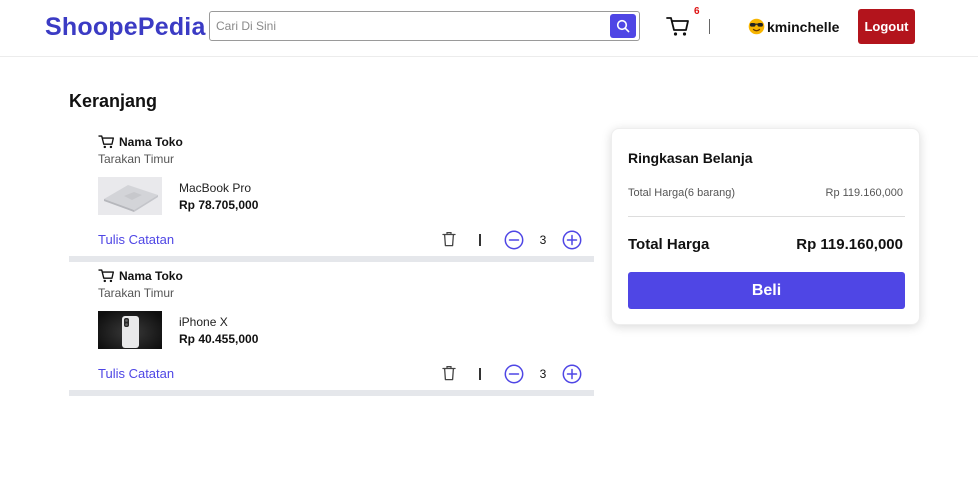 This screenshot has height=478, width=978. I want to click on buy-button: Beli, so click(766, 290).